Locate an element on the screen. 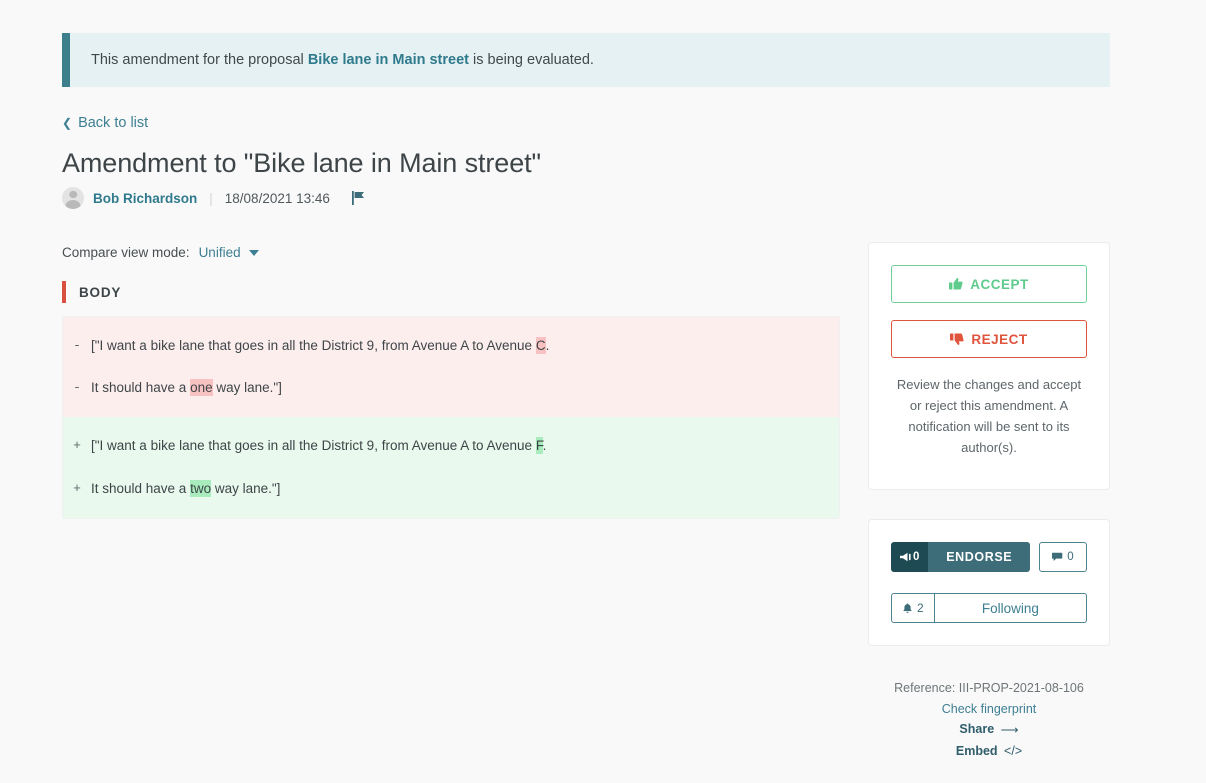 This screenshot has width=1206, height=783. share-link: Share ⟶ is located at coordinates (989, 729).